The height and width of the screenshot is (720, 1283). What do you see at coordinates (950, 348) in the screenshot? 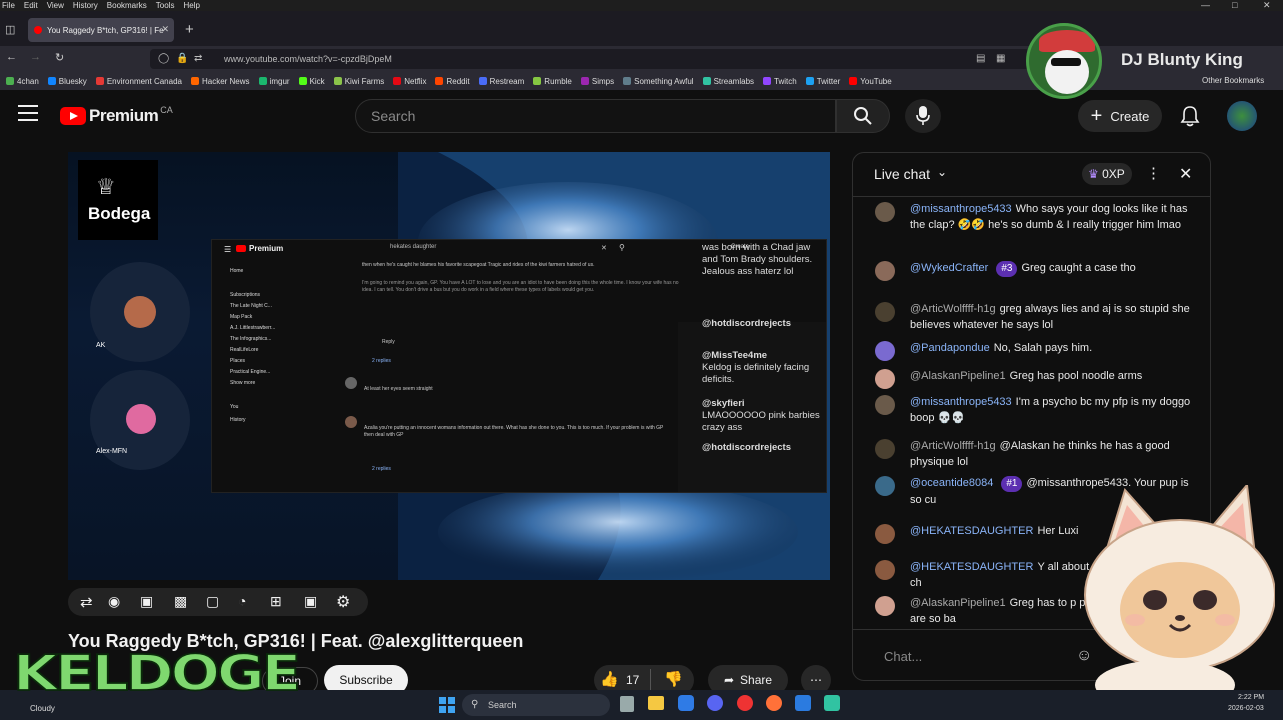
I see `chat-author: @Pandapondue` at bounding box center [950, 348].